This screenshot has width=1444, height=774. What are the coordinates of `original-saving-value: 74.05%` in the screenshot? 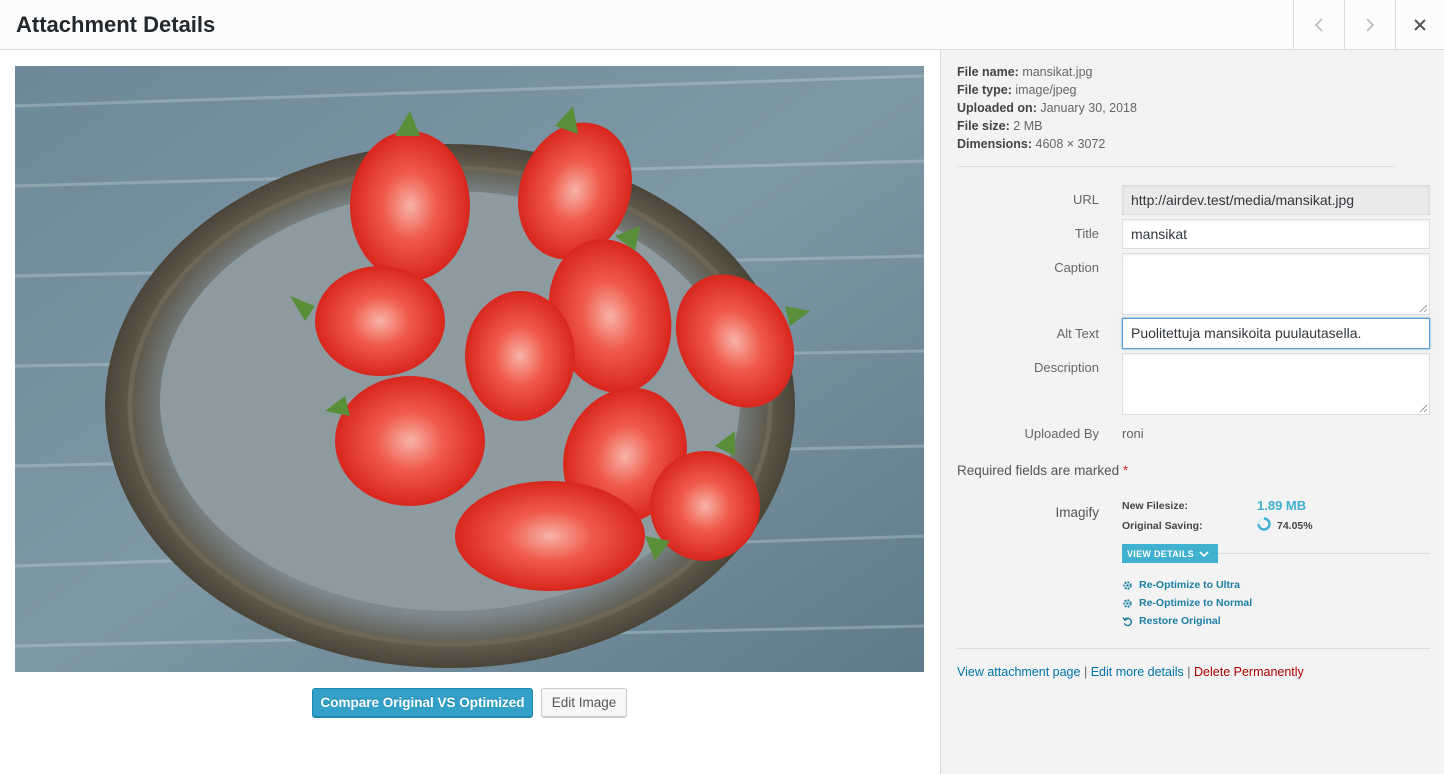 It's located at (1295, 526).